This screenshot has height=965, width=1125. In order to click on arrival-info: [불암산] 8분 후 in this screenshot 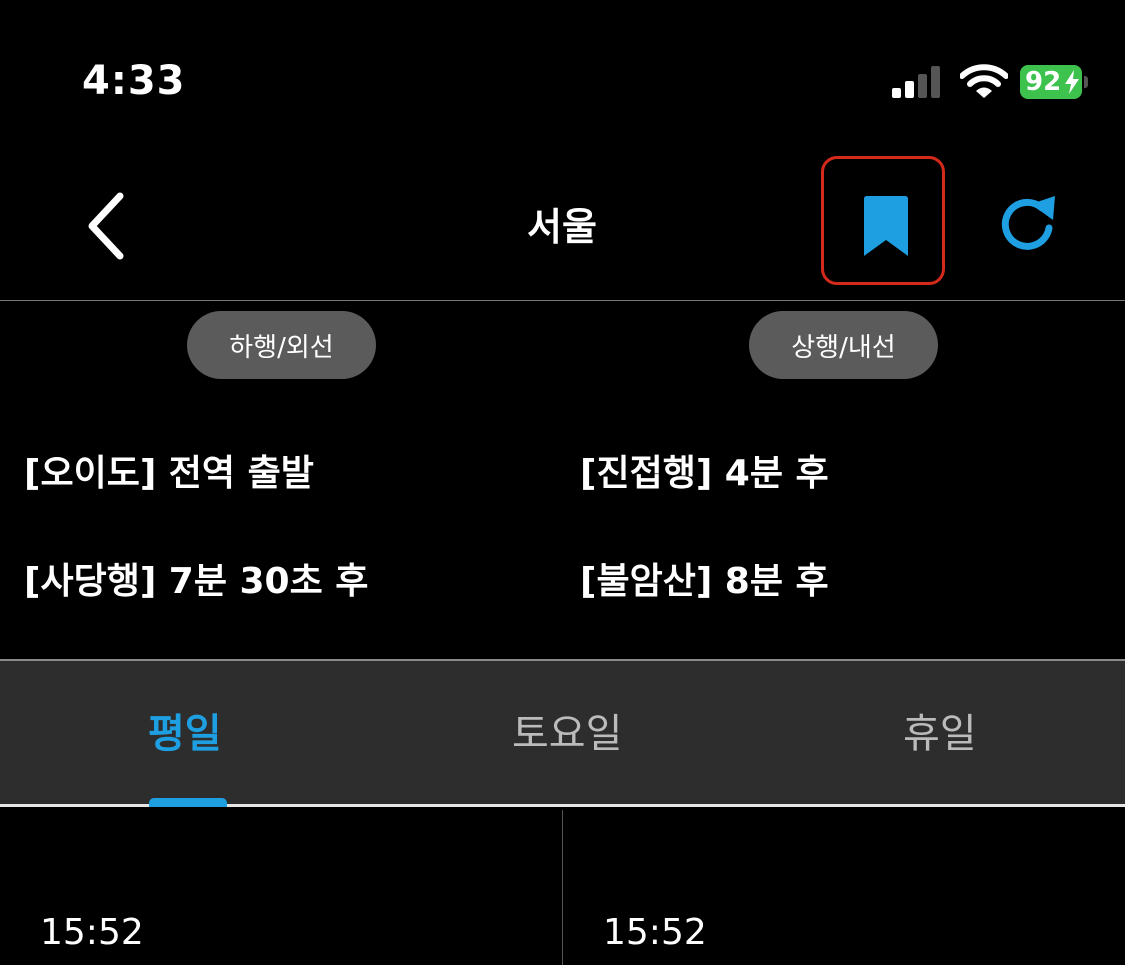, I will do `click(704, 581)`.